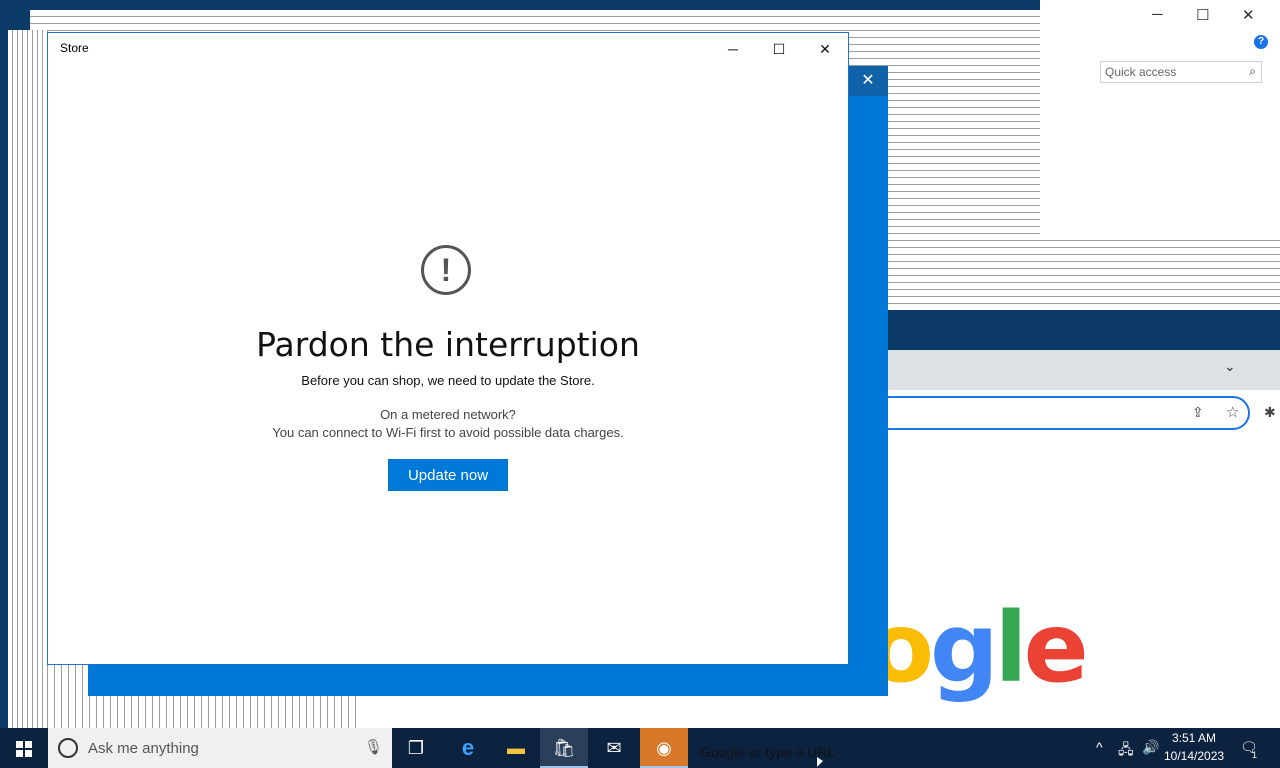 Image resolution: width=1280 pixels, height=768 pixels. Describe the element at coordinates (825, 49) in the screenshot. I see `store-close-button: ✕` at that location.